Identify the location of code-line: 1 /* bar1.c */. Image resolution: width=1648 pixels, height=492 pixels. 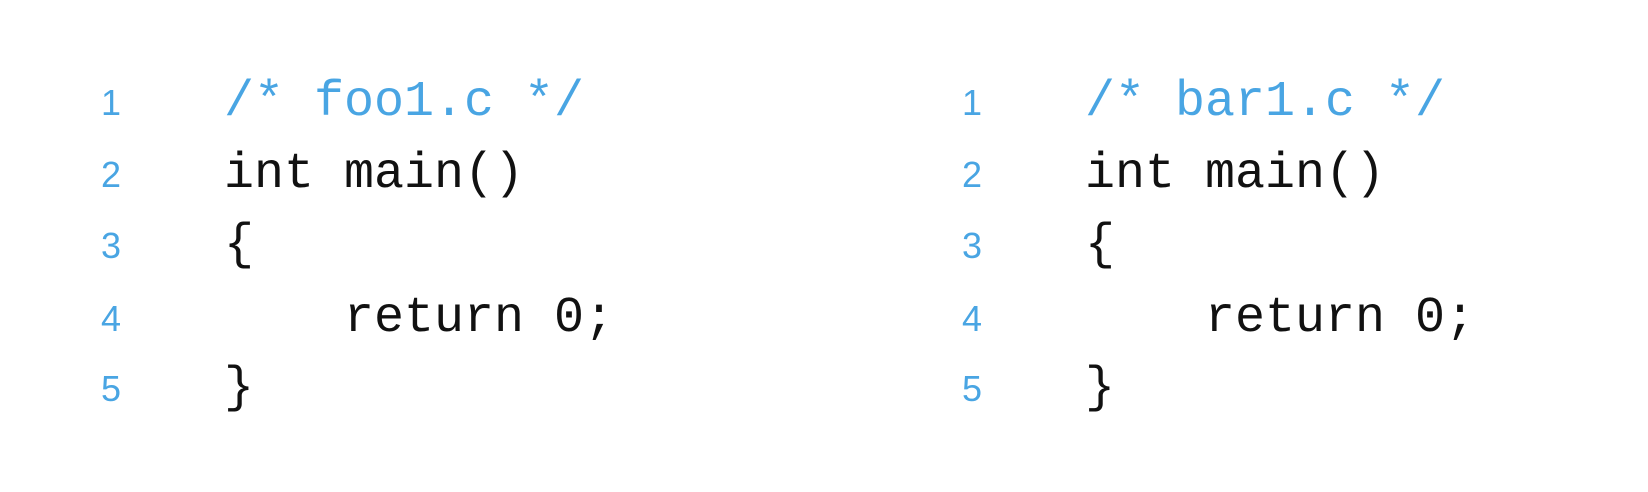
(1274, 103).